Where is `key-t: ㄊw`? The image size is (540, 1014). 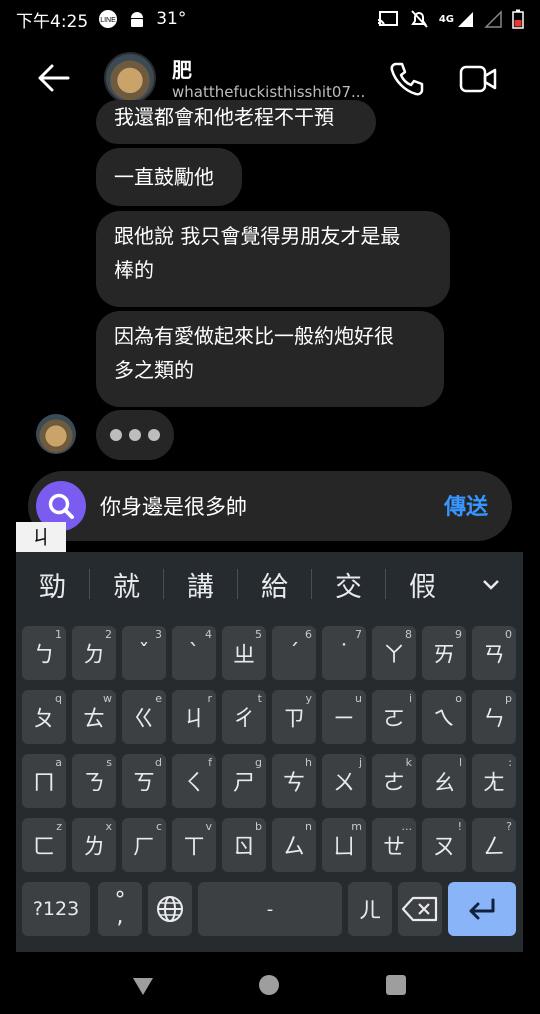
key-t: ㄊw is located at coordinates (94, 717).